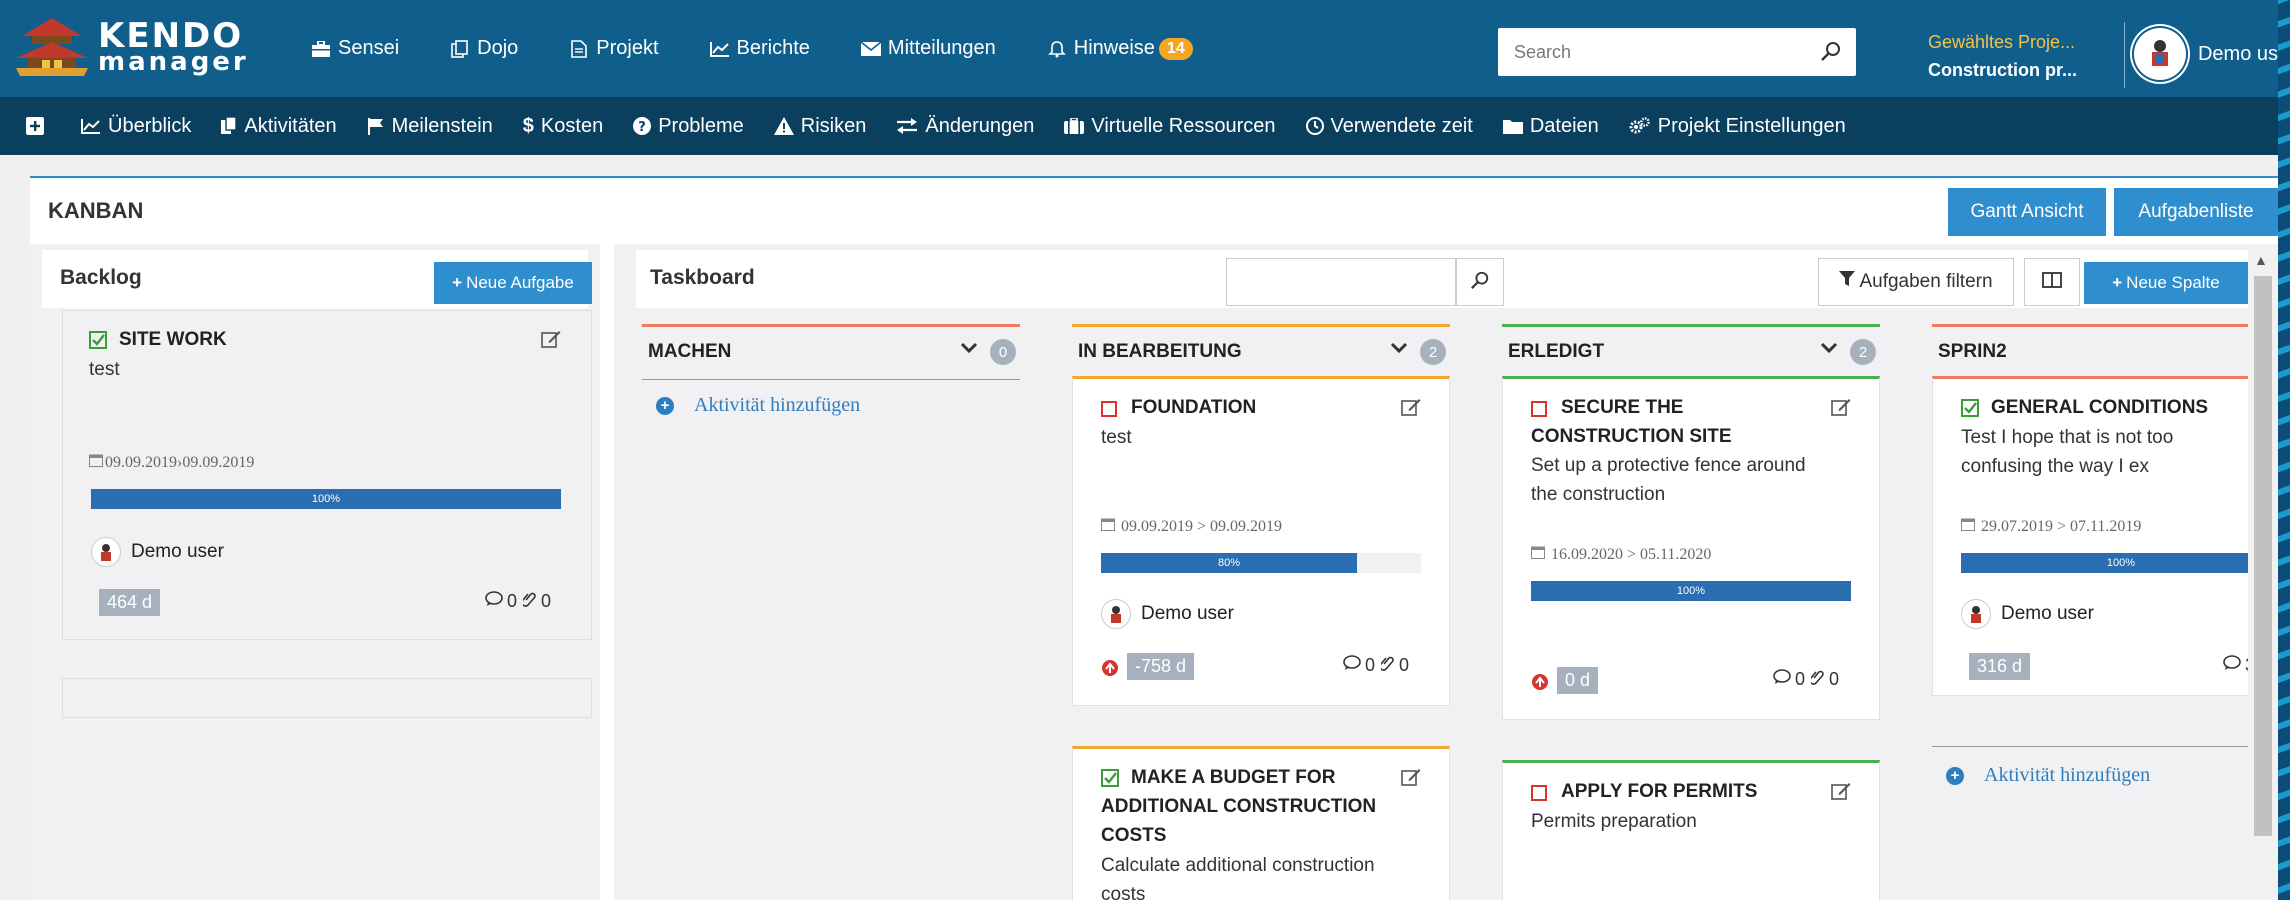 This screenshot has width=2290, height=900. Describe the element at coordinates (1621, 554) in the screenshot. I see `card-dates: 16.09.2020 > 05.11.2020` at that location.